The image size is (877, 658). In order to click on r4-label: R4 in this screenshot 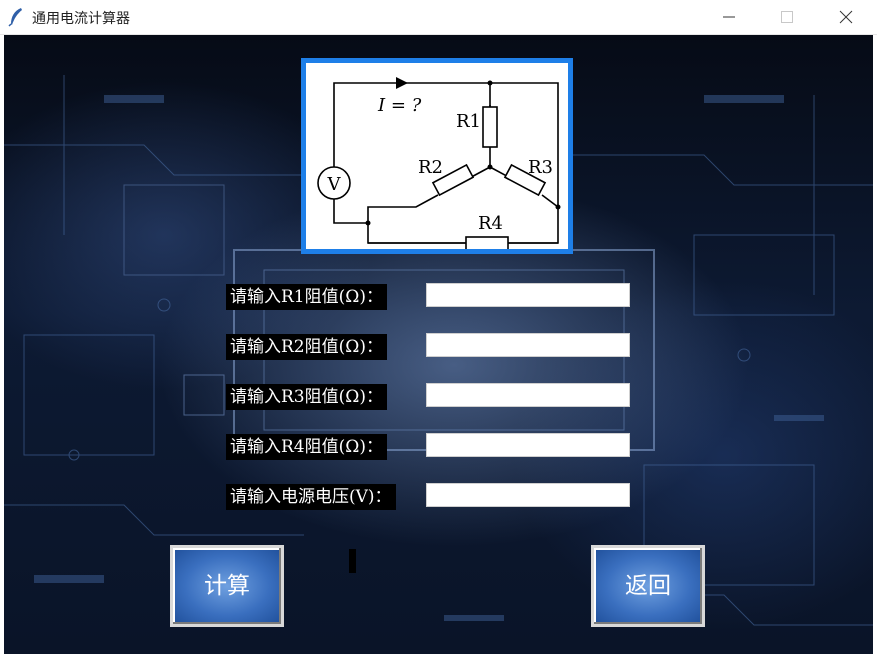, I will do `click(490, 223)`.